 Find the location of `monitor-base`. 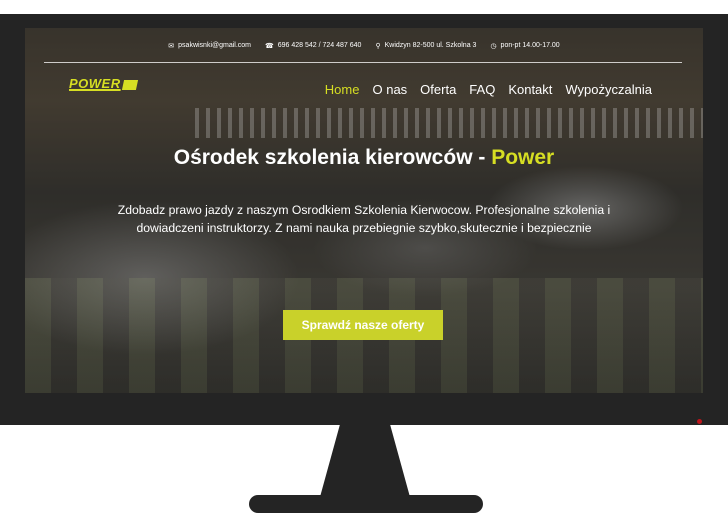

monitor-base is located at coordinates (366, 504).